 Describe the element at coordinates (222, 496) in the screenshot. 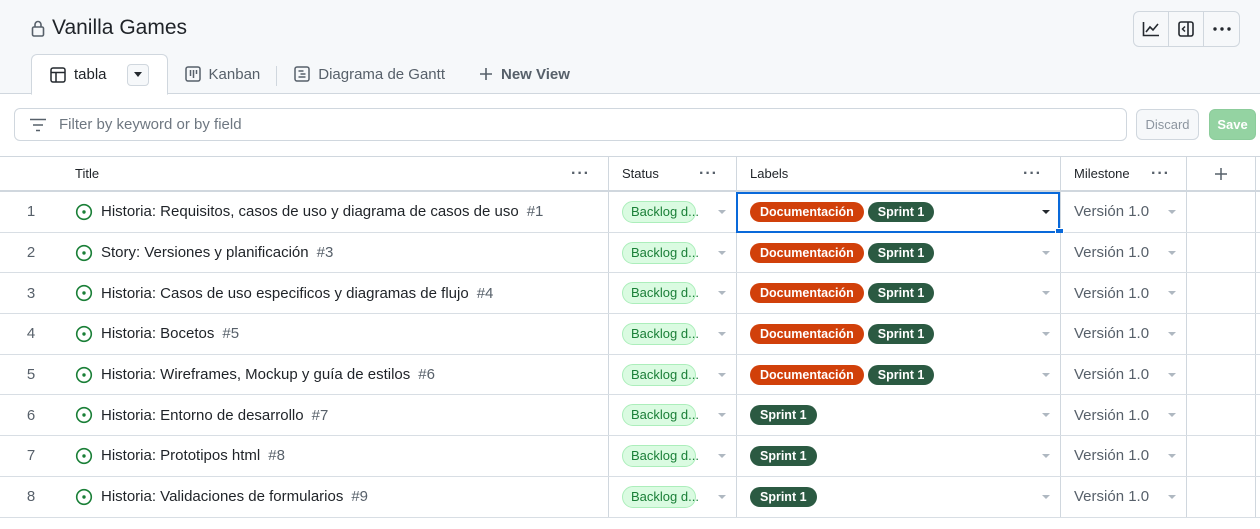

I see `issue-title-link: Historia: Validaciones de formularios` at that location.